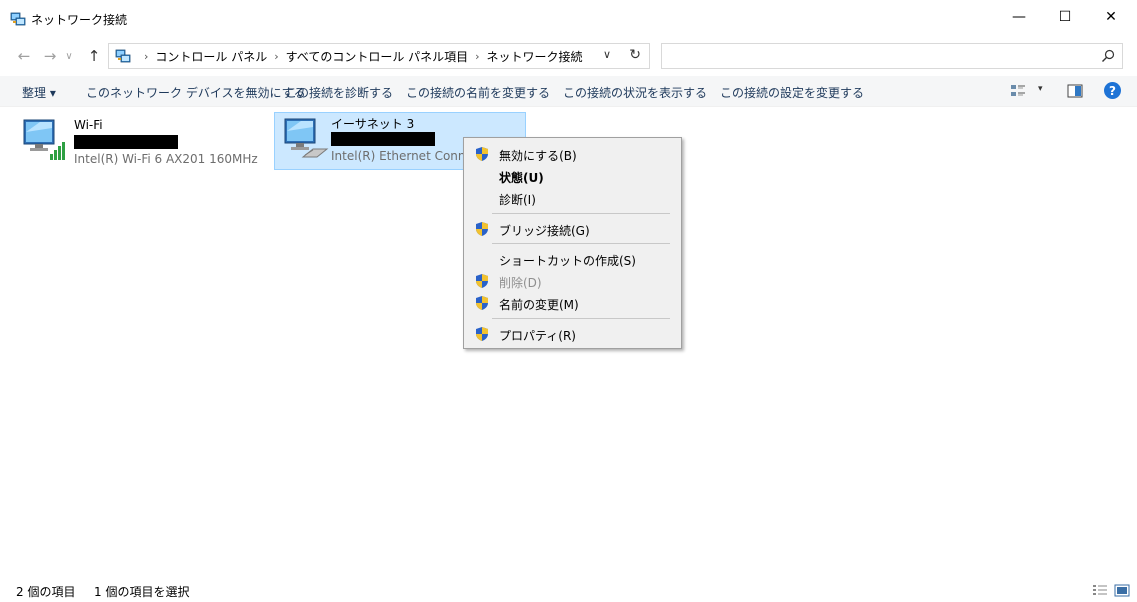 This screenshot has width=1137, height=602. Describe the element at coordinates (142, 592) in the screenshot. I see `selection-count: 1 個の項目を選択` at that location.